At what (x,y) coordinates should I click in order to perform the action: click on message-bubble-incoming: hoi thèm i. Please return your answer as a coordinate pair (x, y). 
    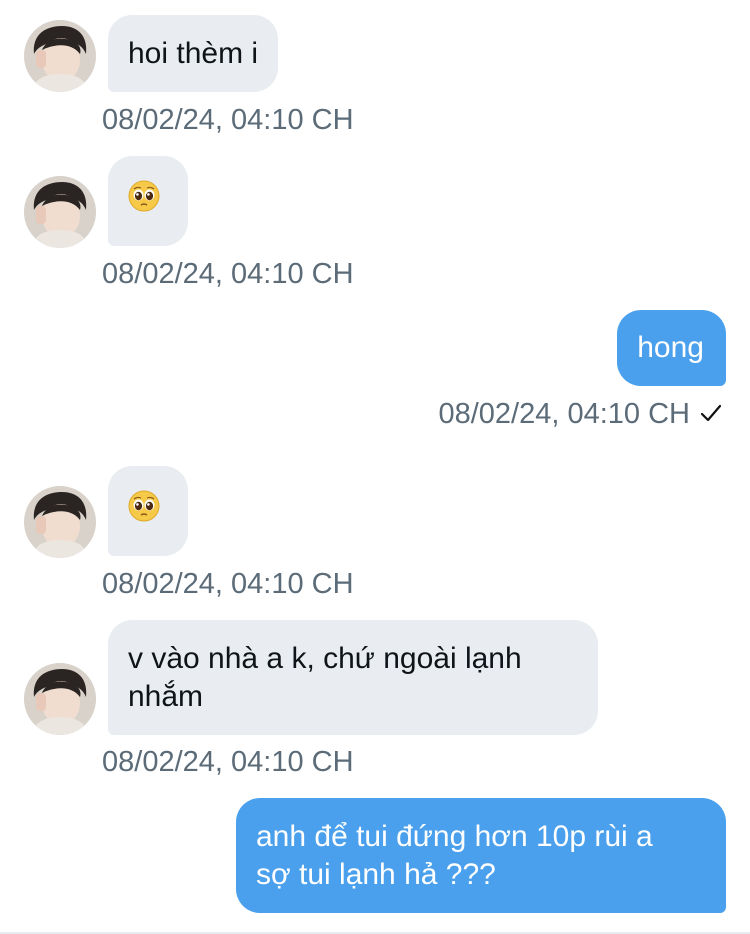
    Looking at the image, I should click on (193, 53).